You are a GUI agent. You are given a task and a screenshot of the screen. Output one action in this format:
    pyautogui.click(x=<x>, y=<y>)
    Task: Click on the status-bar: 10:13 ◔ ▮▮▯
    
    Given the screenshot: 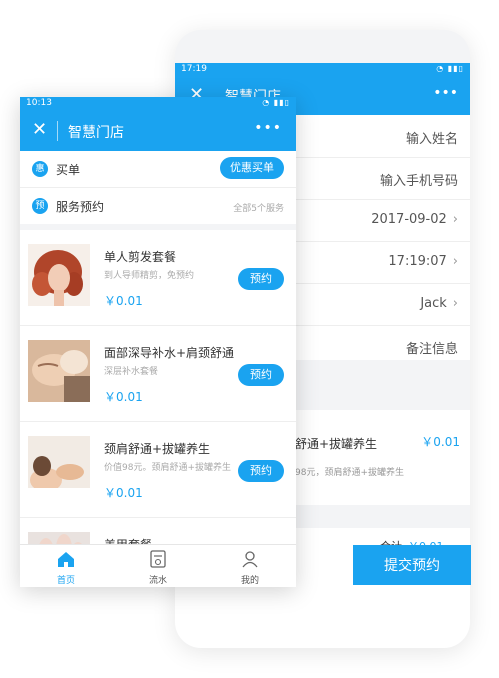 What is the action you would take?
    pyautogui.click(x=158, y=104)
    